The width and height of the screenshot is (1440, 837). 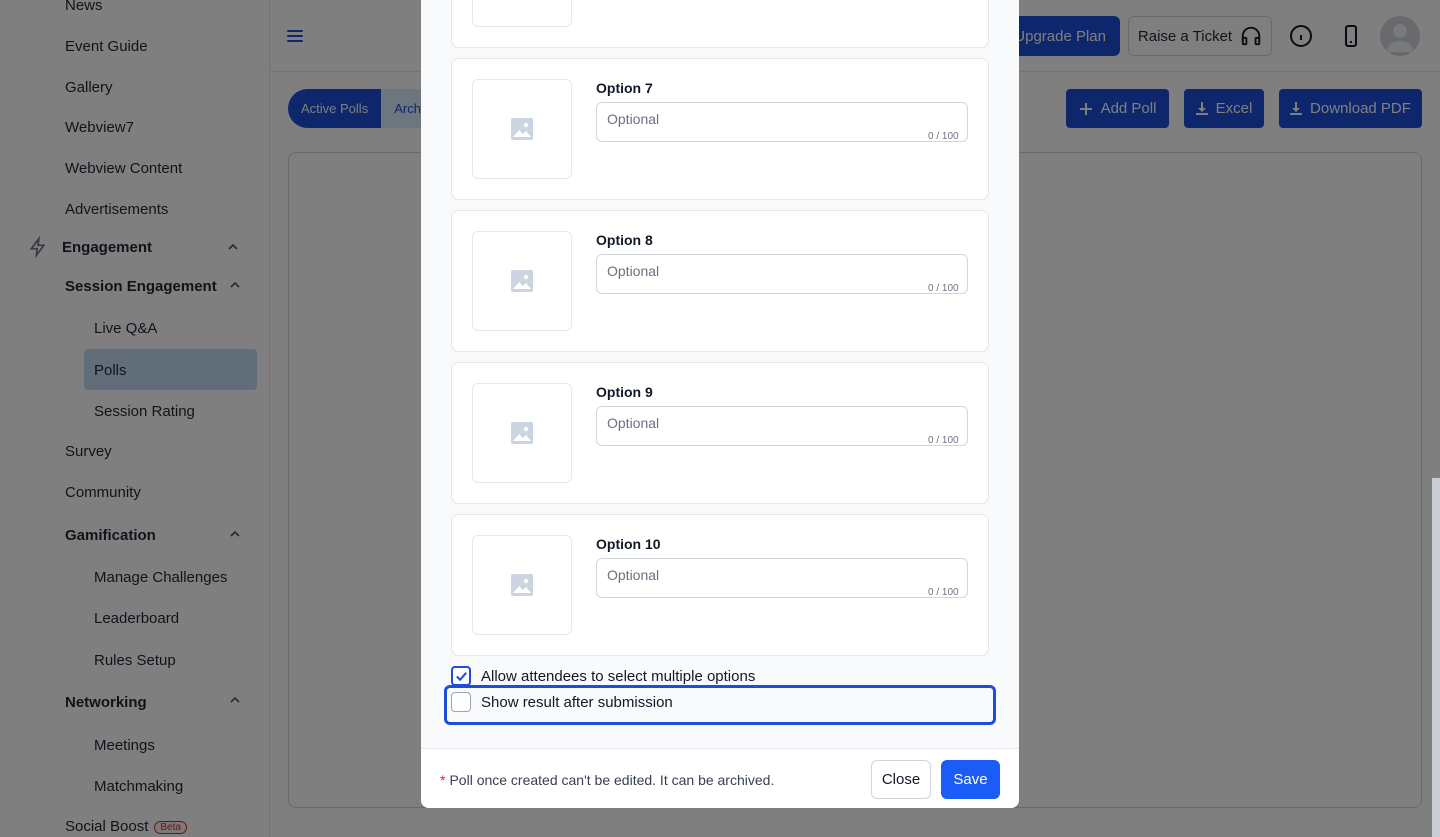 I want to click on option-card-10: Option 10 0 / 100, so click(x=720, y=585).